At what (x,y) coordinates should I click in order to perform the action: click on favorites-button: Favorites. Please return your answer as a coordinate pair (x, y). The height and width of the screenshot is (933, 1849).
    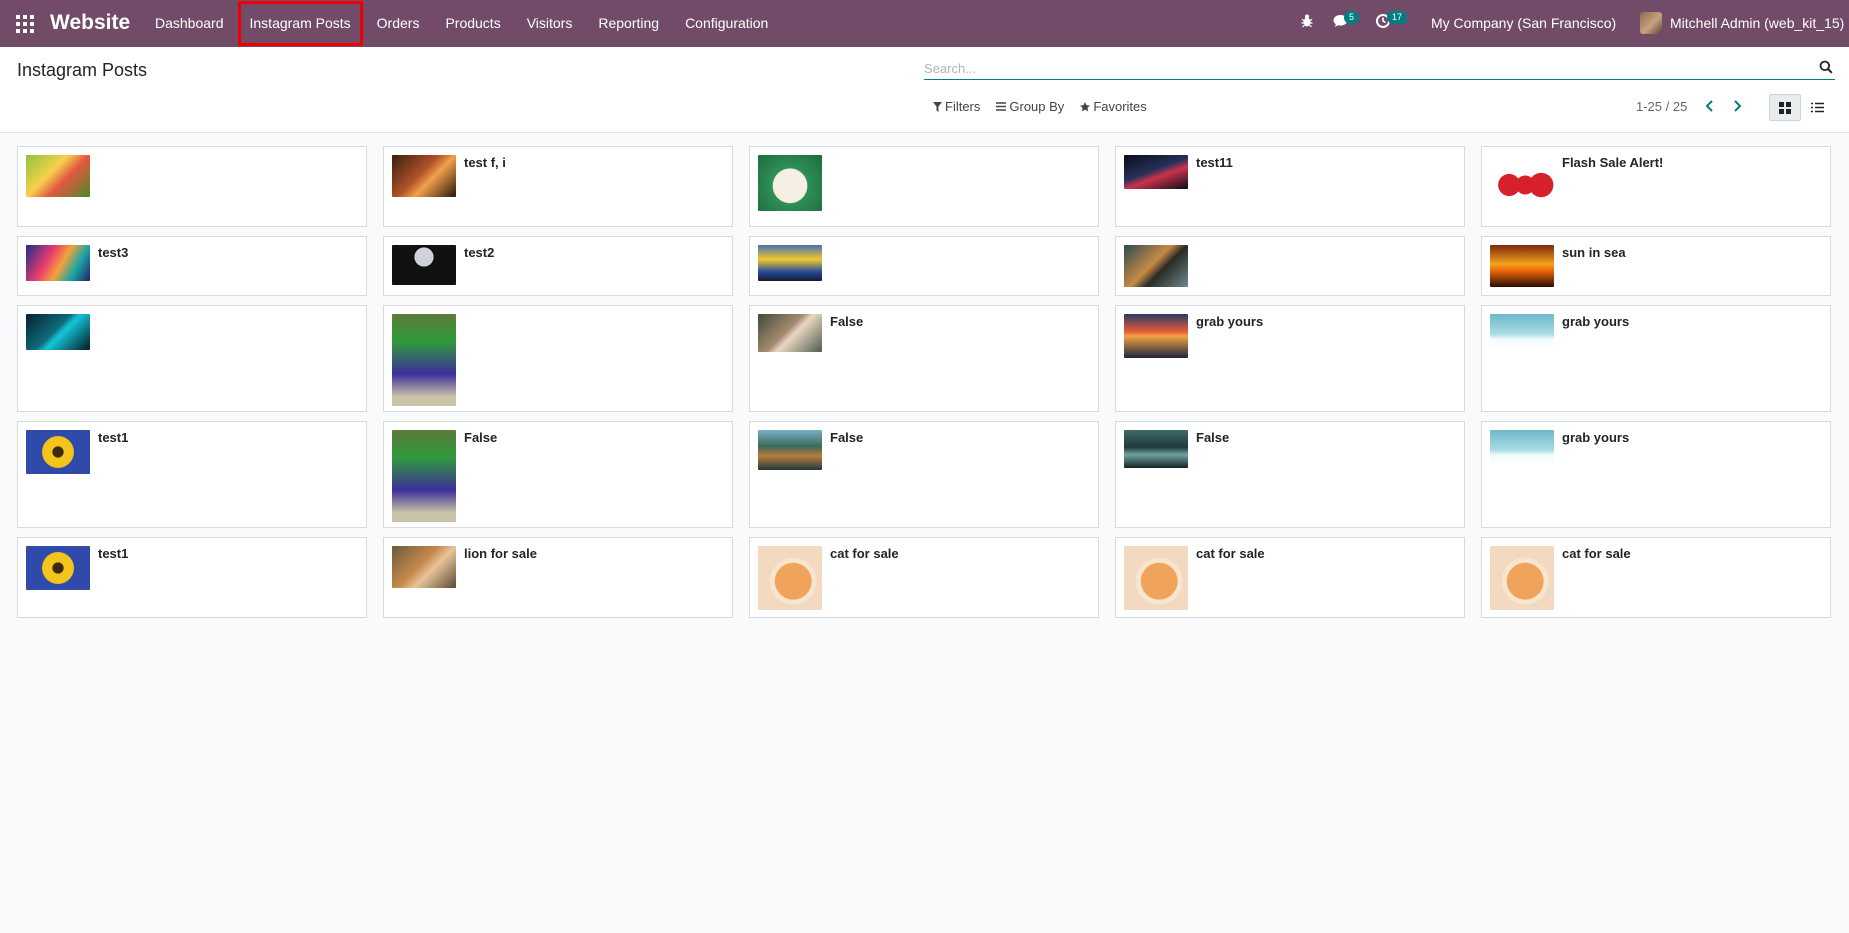
    Looking at the image, I should click on (1113, 106).